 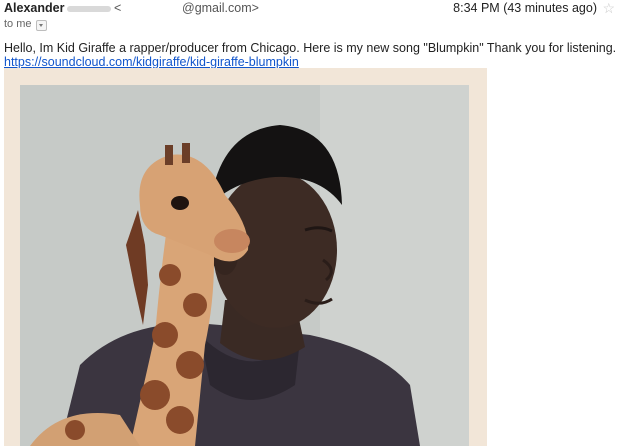 I want to click on recipient-label: to me, so click(x=18, y=24).